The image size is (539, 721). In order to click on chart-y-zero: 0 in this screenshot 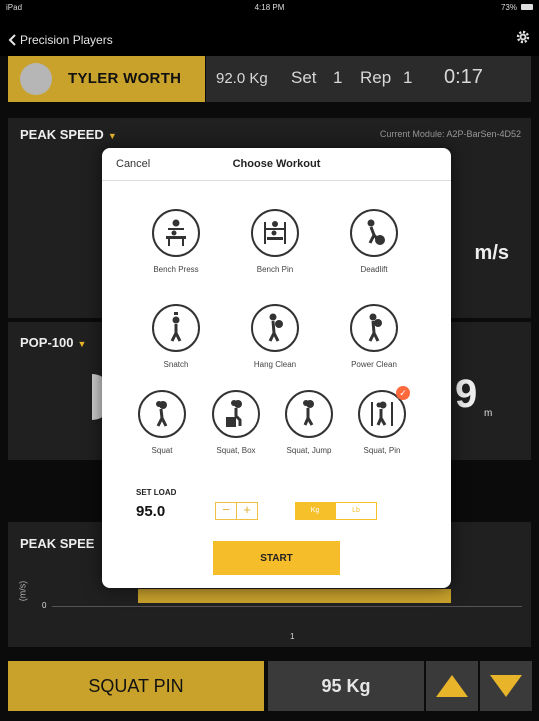, I will do `click(44, 605)`.